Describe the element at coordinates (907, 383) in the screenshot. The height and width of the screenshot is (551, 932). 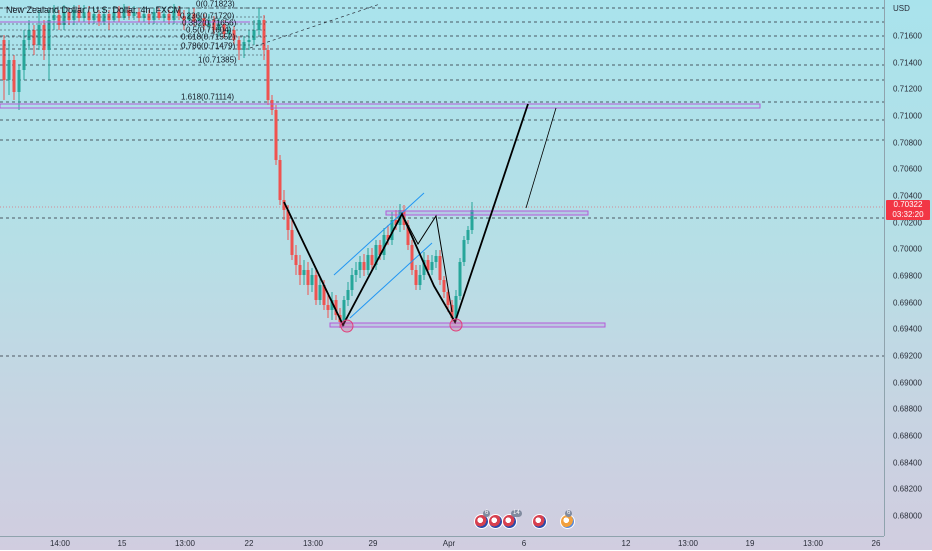
I see `price-tick-label: 0.69000` at that location.